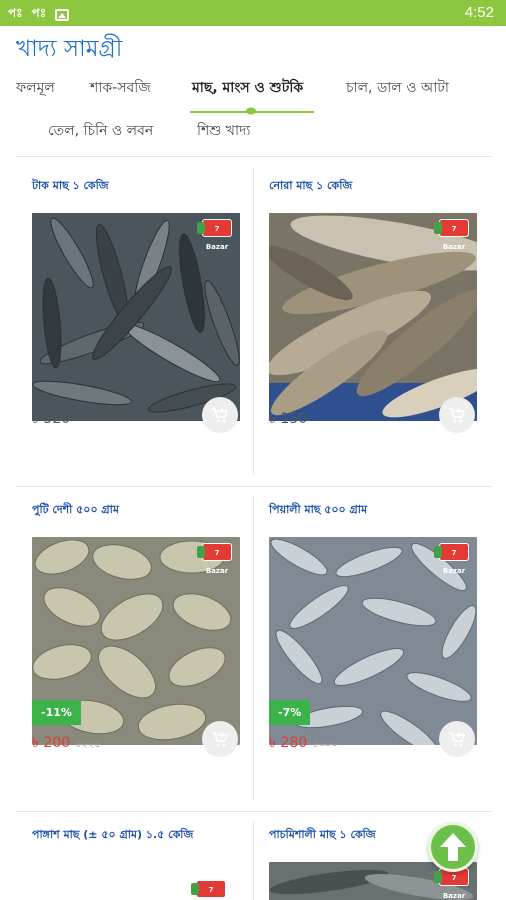 Image resolution: width=506 pixels, height=900 pixels. I want to click on tab-baby-food: শিশু খাদ্য, so click(223, 131).